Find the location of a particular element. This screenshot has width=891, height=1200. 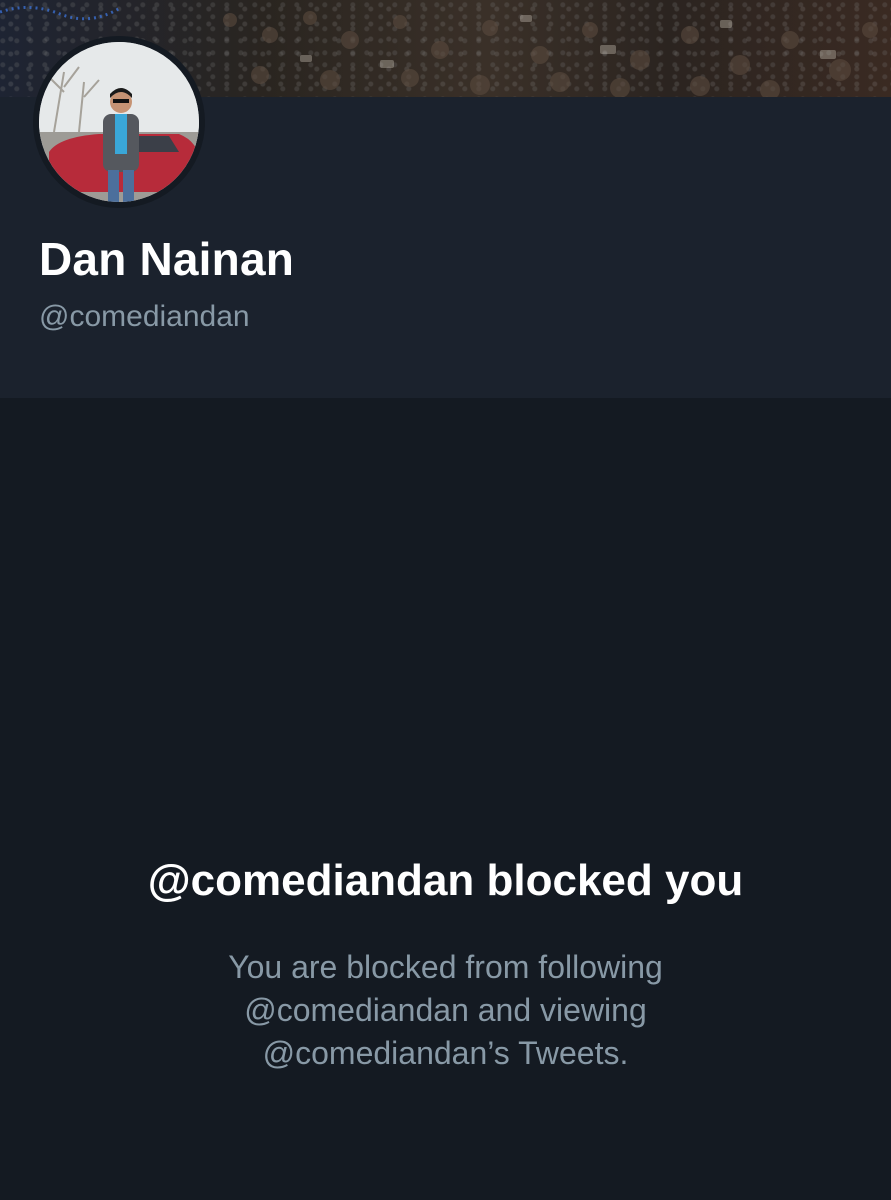

avatar-person-icon is located at coordinates (119, 122).